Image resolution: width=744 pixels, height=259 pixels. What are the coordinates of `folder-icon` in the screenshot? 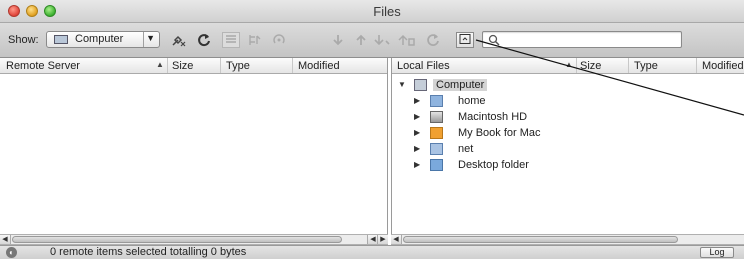 It's located at (436, 165).